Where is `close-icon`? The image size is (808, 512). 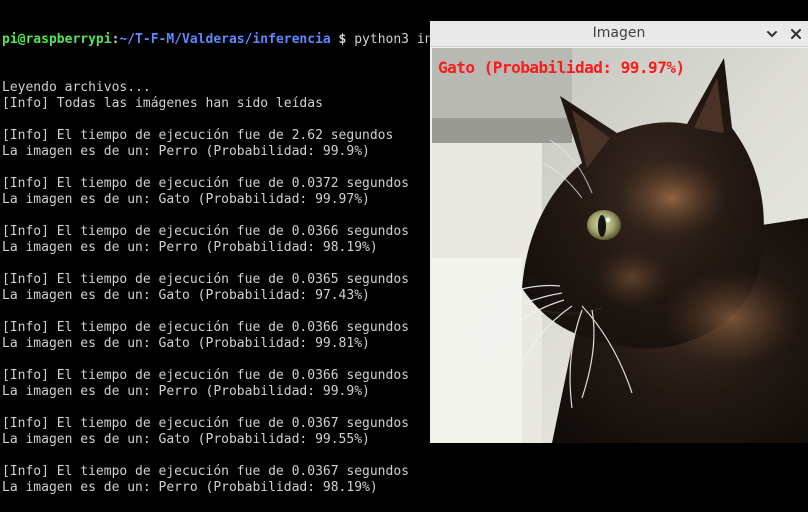 close-icon is located at coordinates (796, 34).